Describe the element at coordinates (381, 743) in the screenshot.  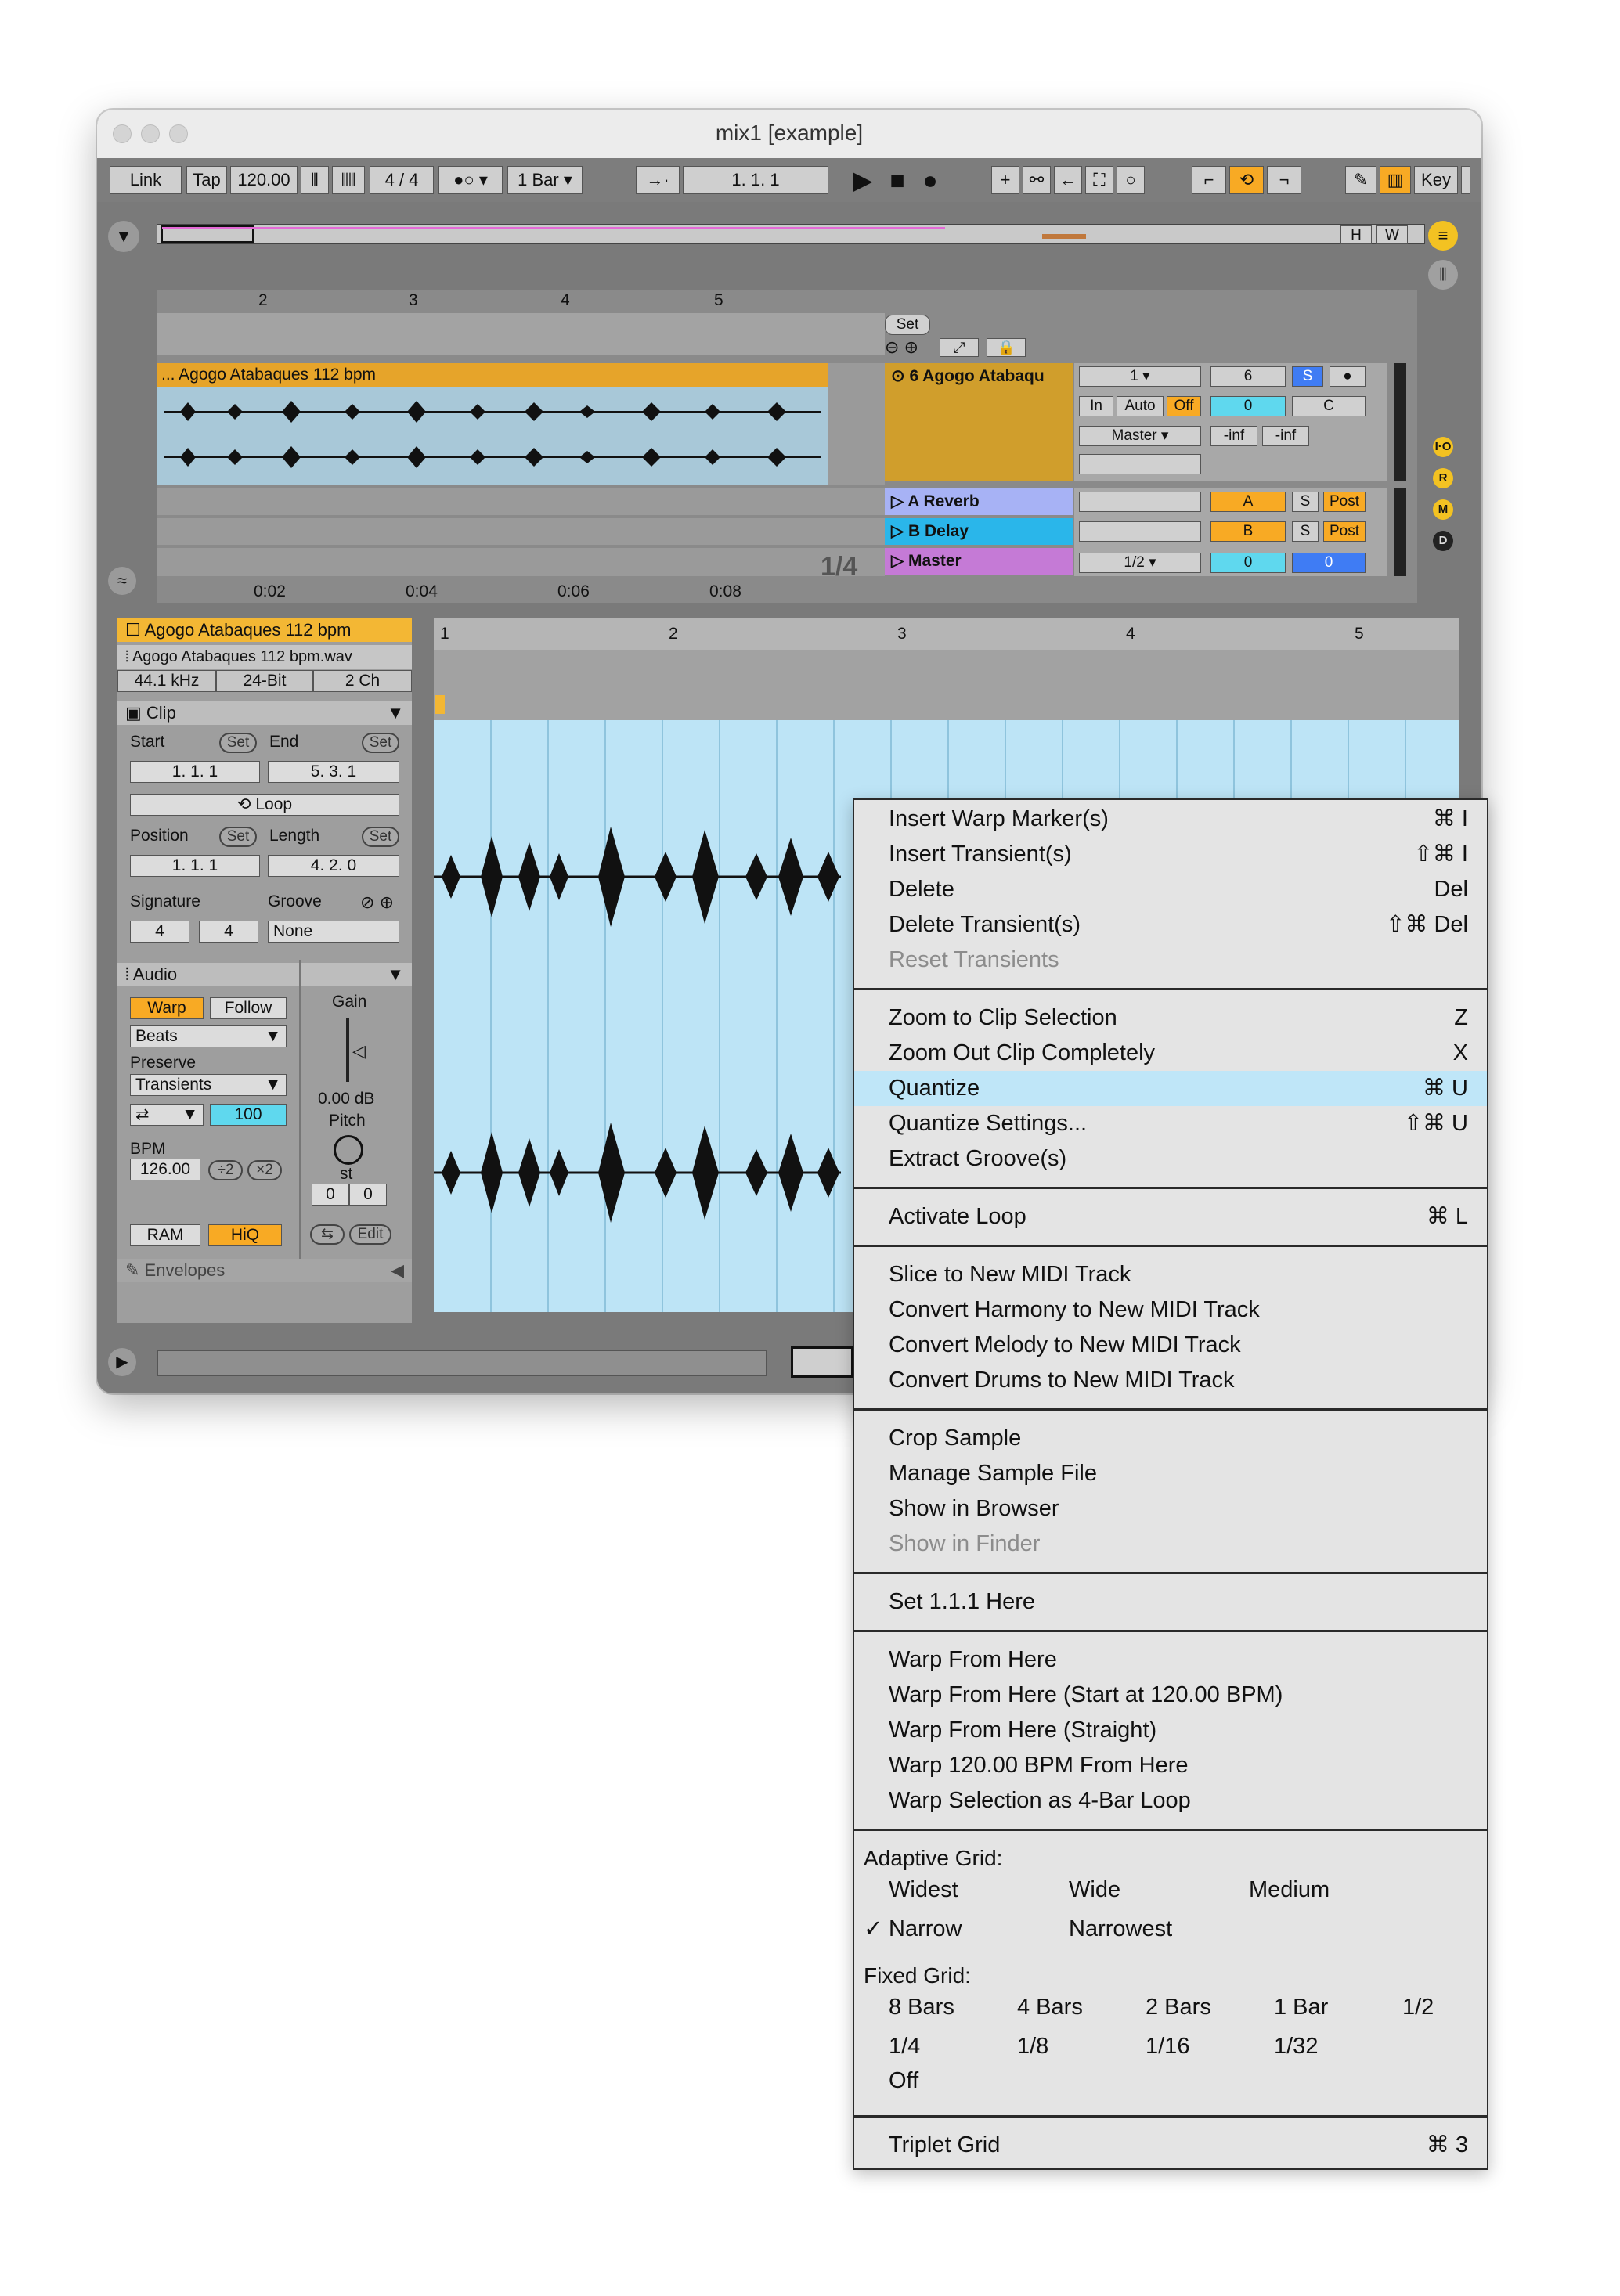
I see `end-set-button: Set` at that location.